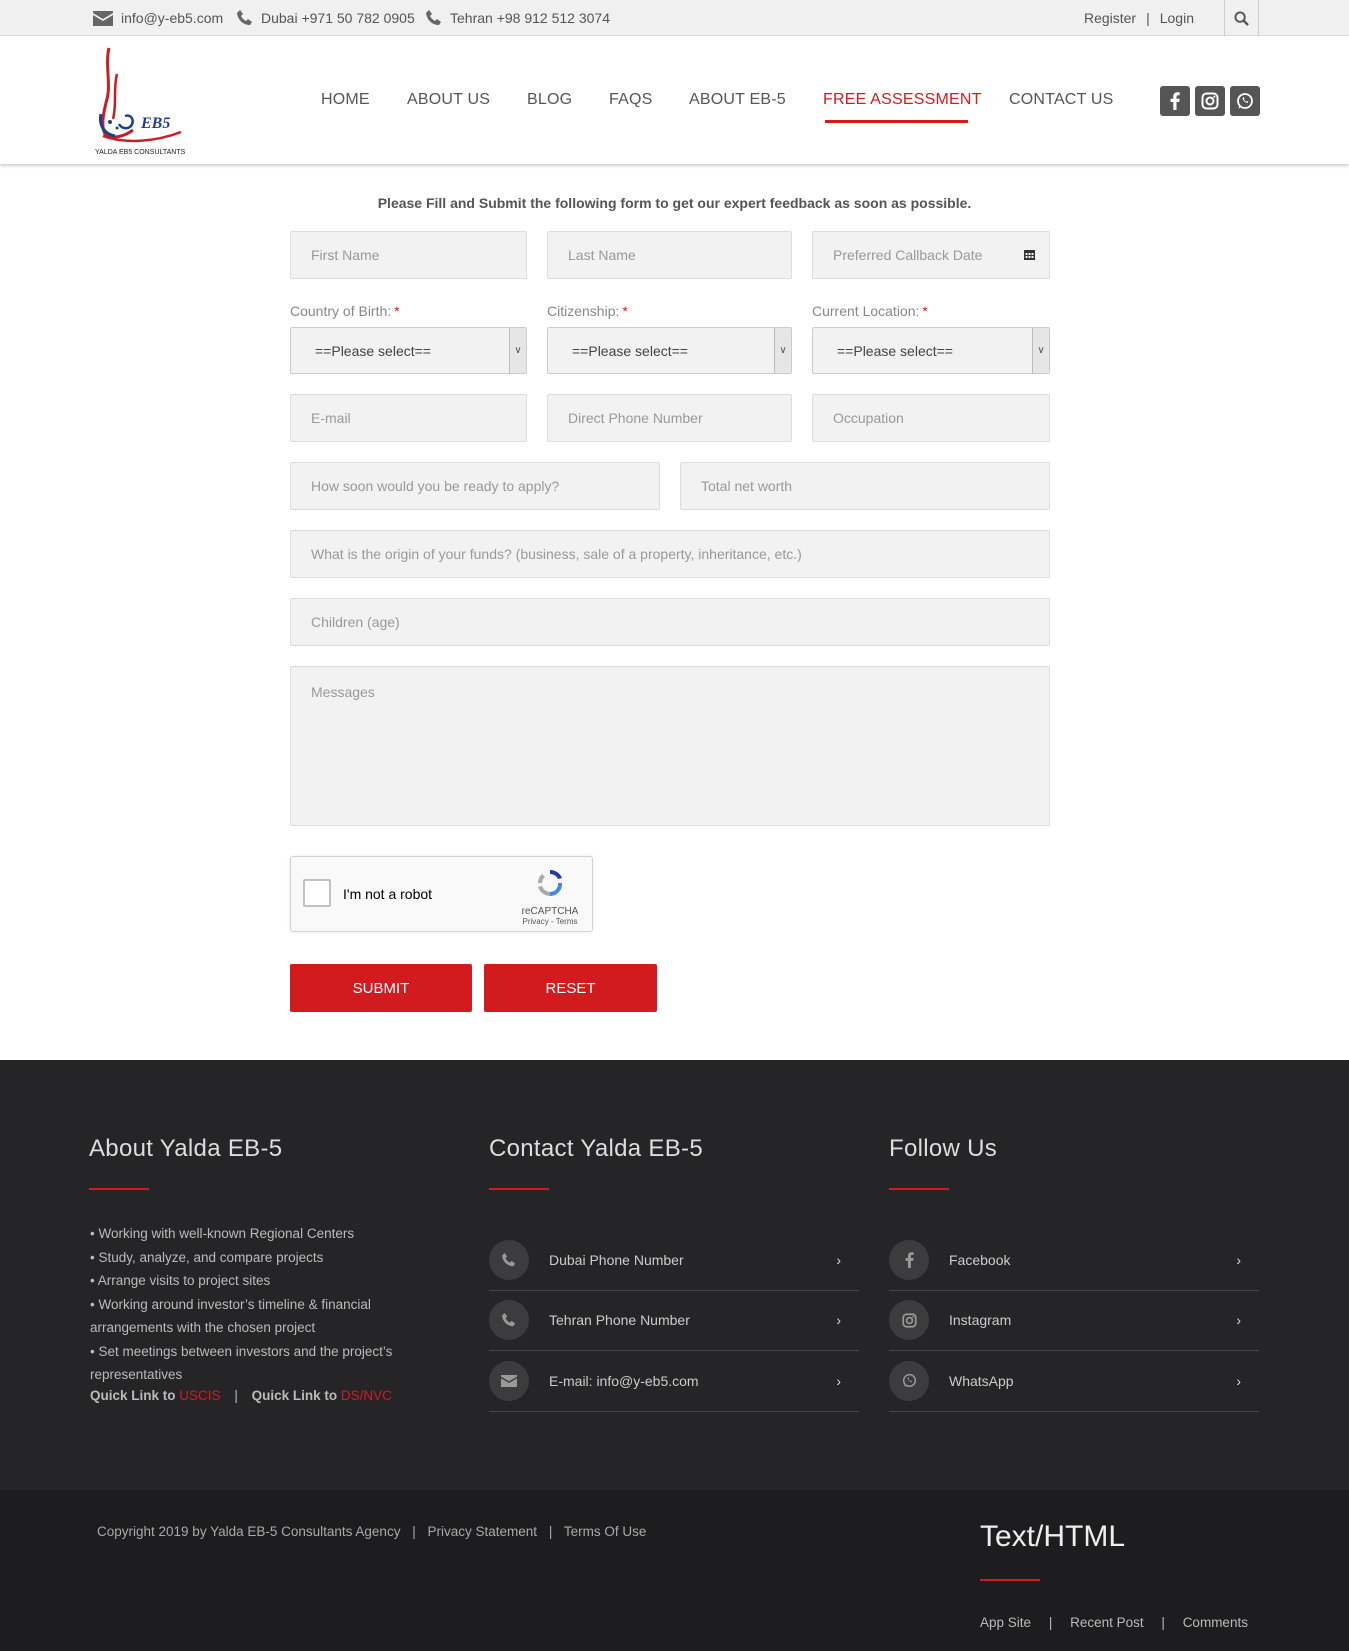 This screenshot has width=1349, height=1651. I want to click on callback-date-placeholder: Preferred Callback Date, so click(908, 255).